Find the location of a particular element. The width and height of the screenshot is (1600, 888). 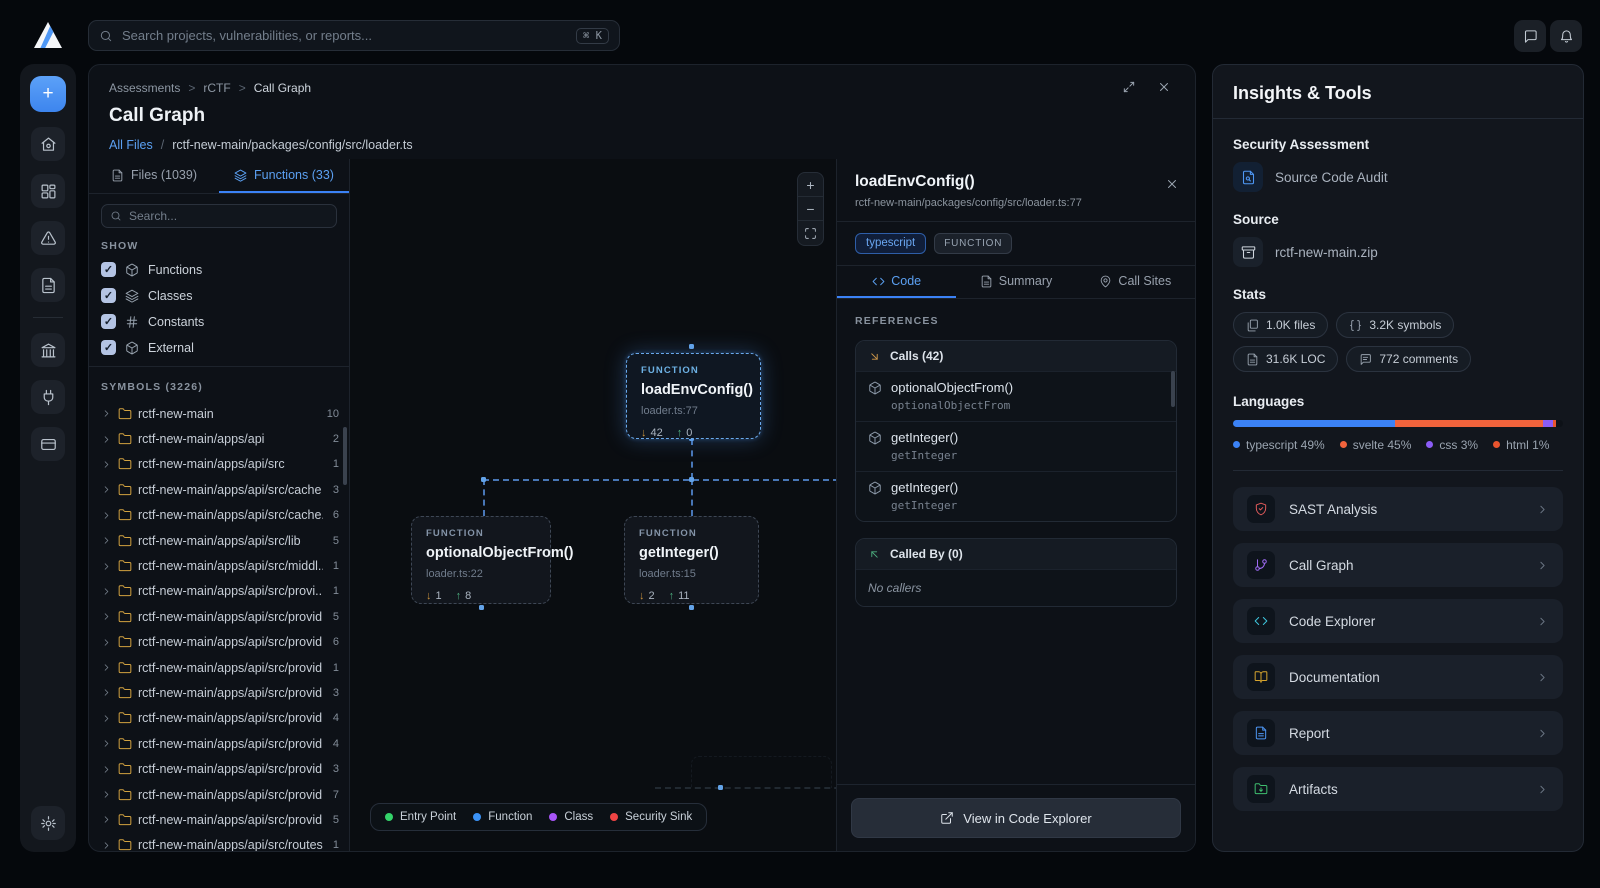

languages-label: Languages is located at coordinates (1269, 401).